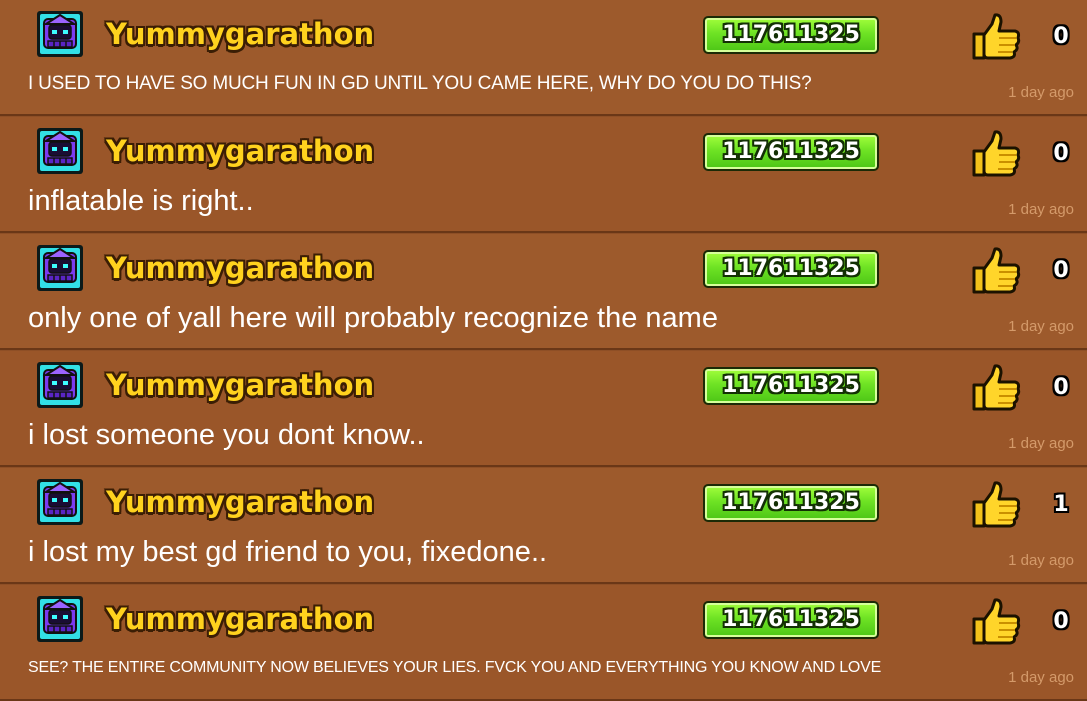 The width and height of the screenshot is (1087, 701). What do you see at coordinates (226, 435) in the screenshot?
I see `comment-text: i lost someone you dont know..` at bounding box center [226, 435].